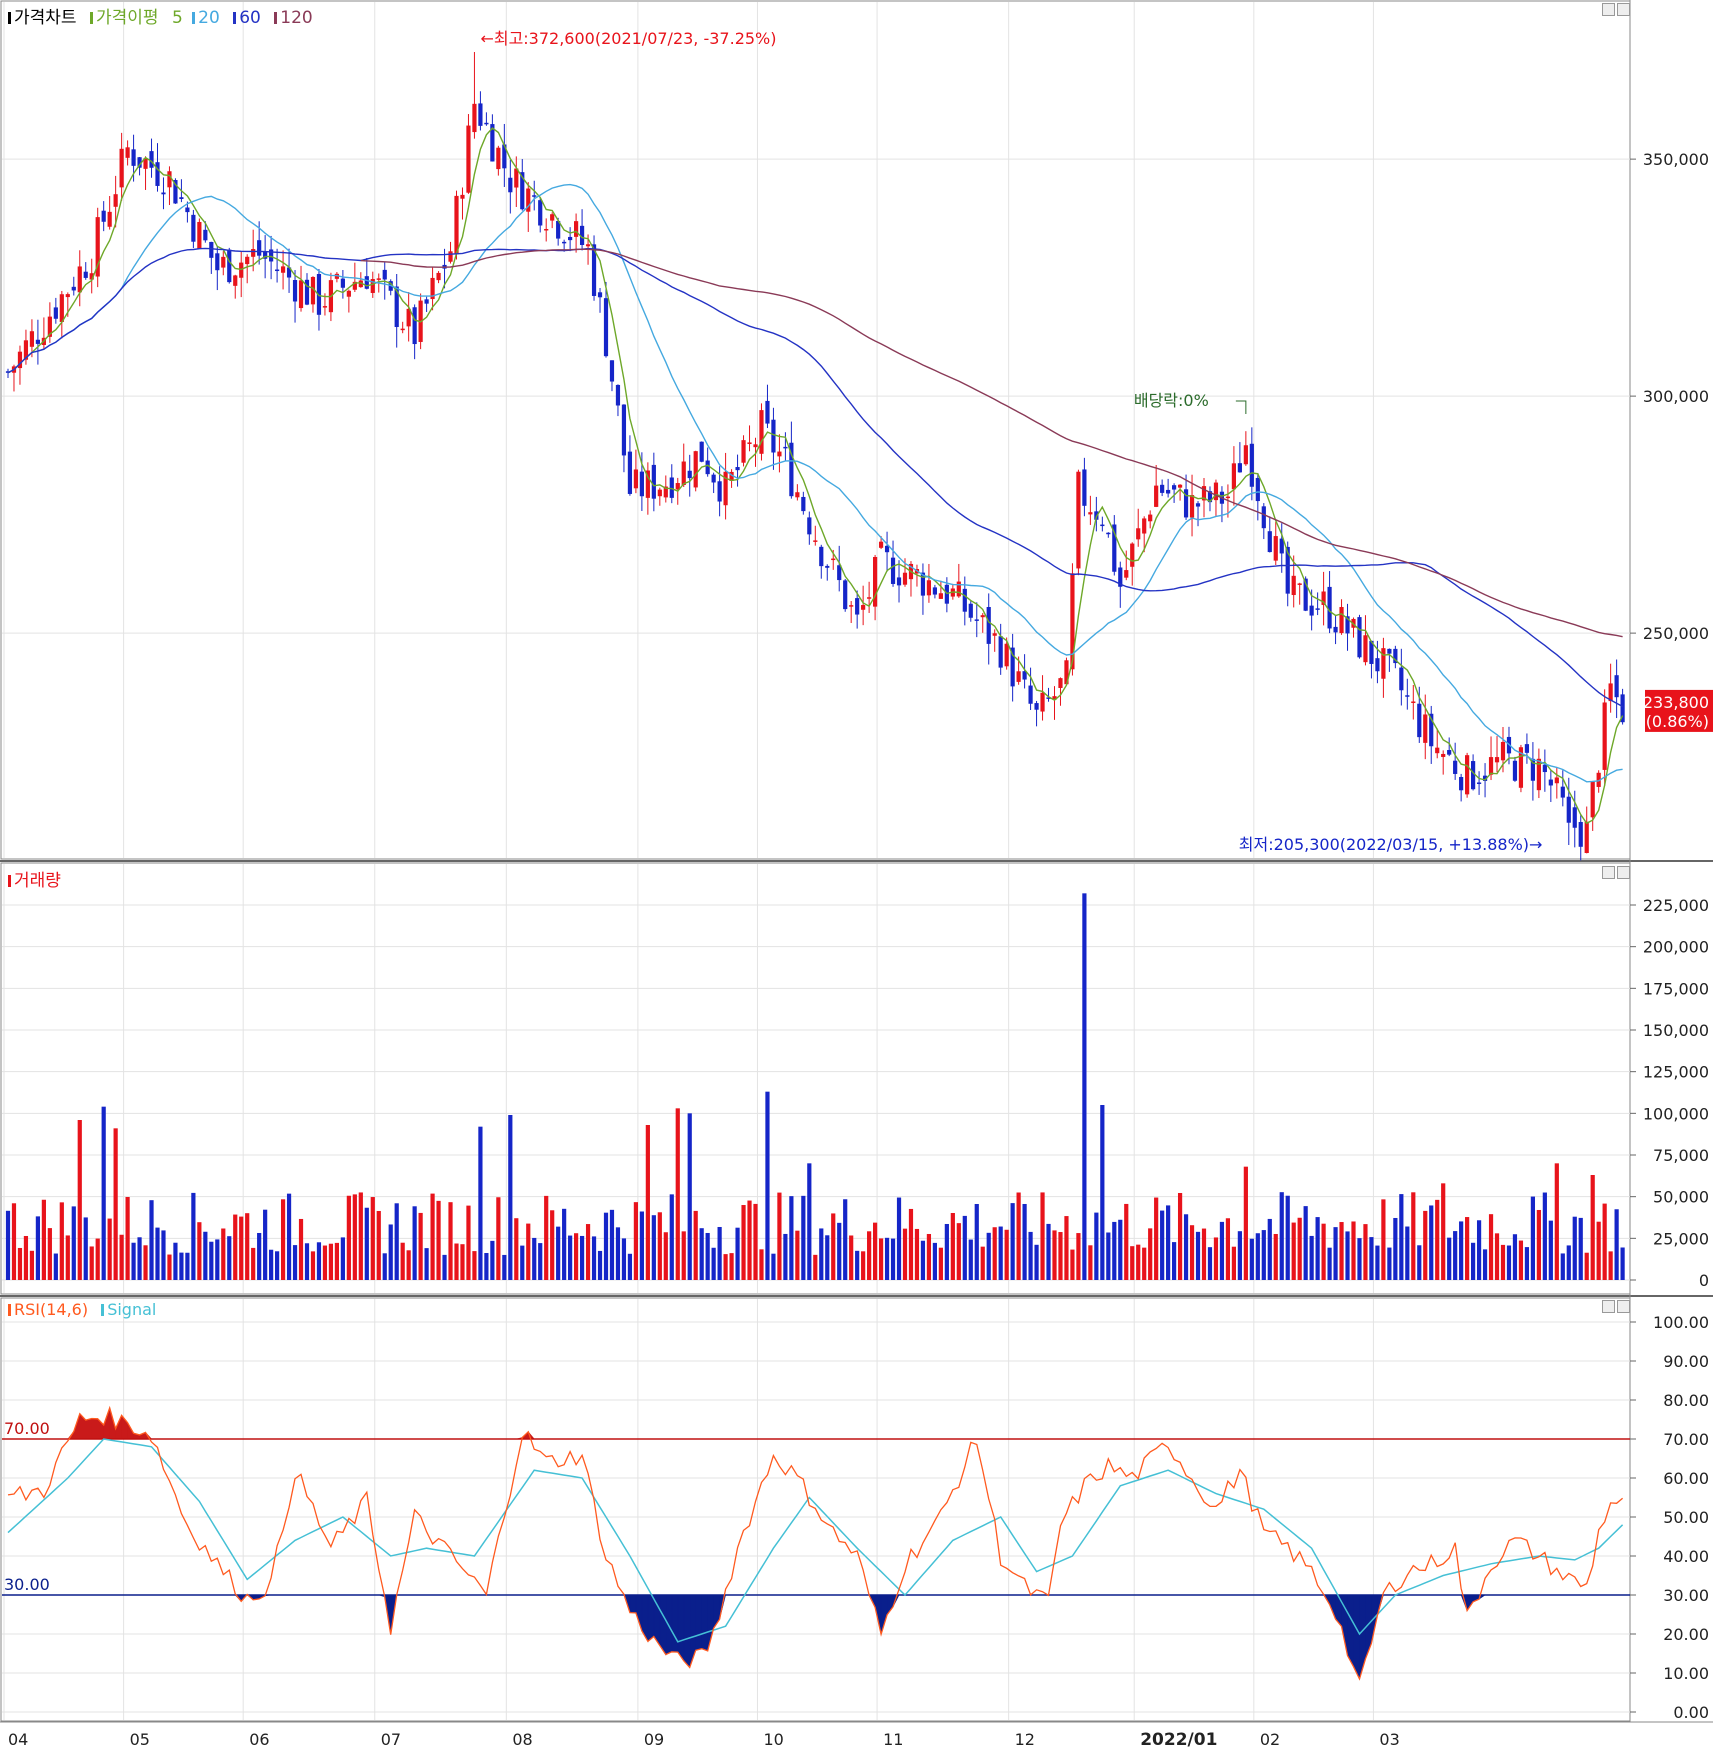  I want to click on rsi-legend: RSI(14,6), so click(50, 1309).